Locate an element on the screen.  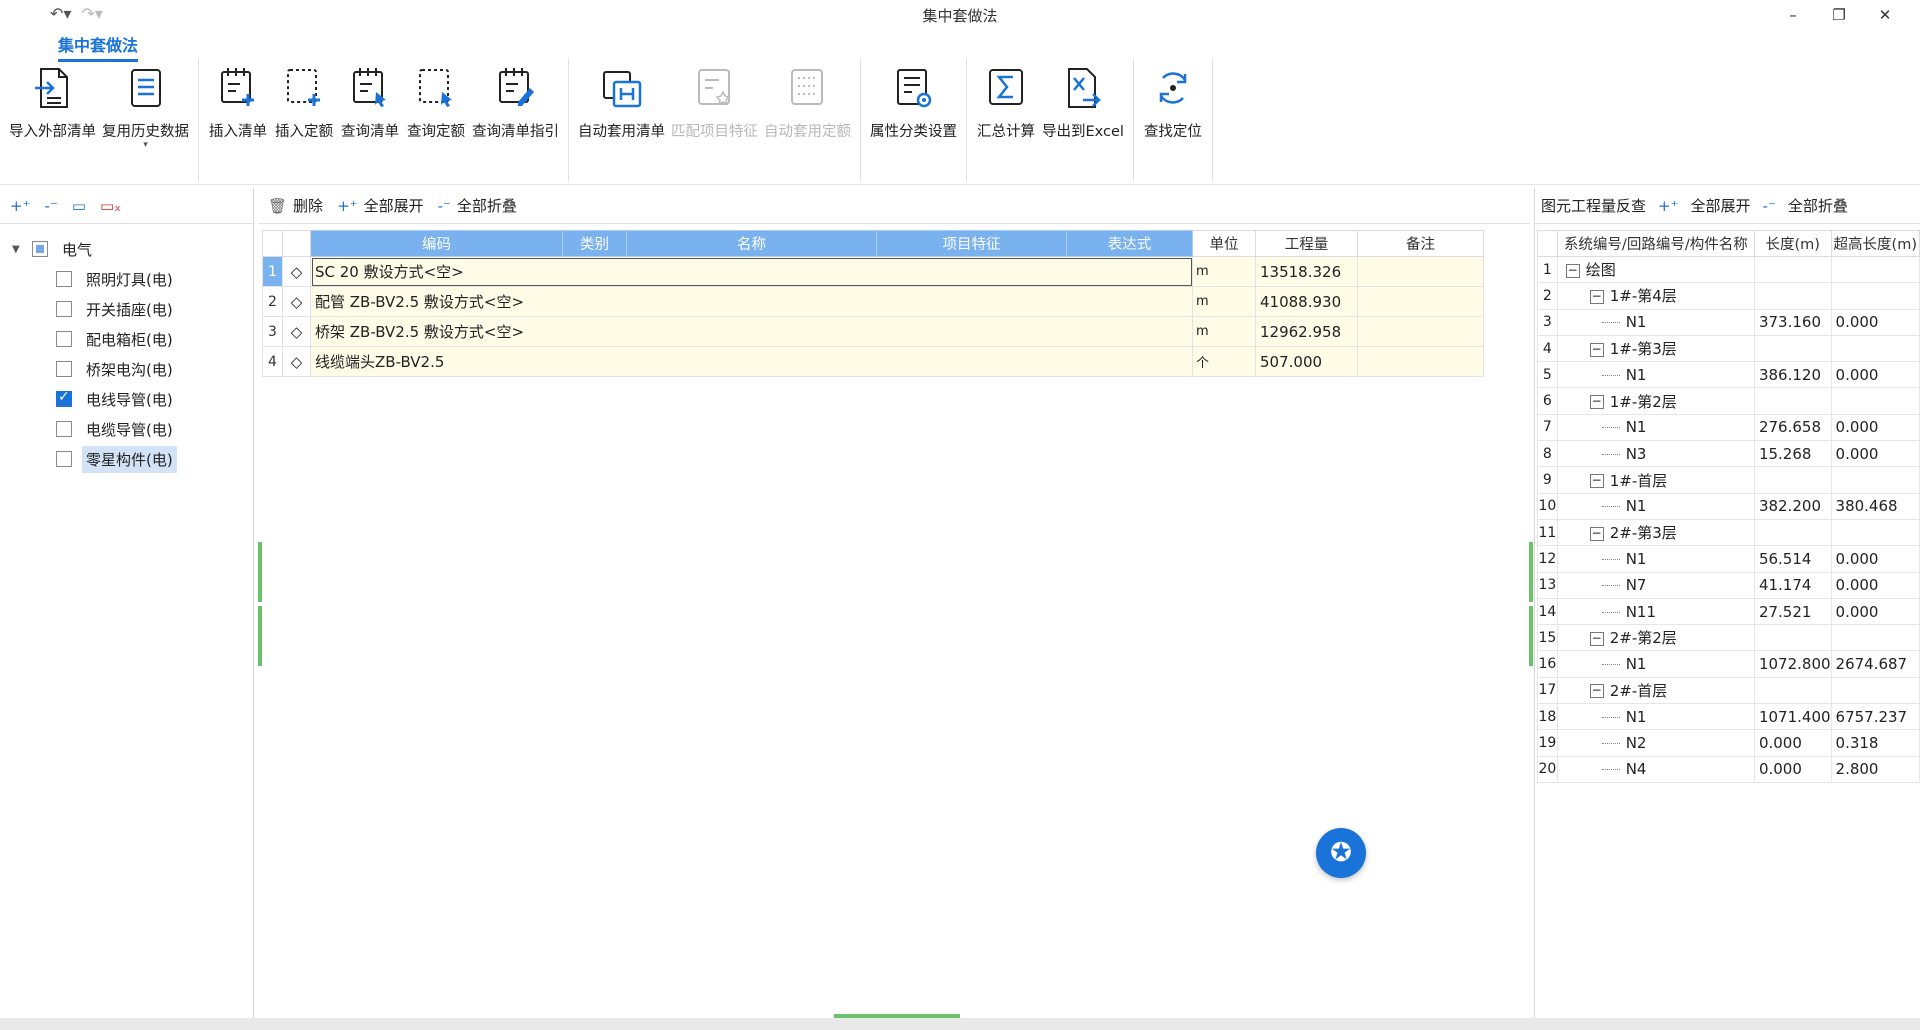
import-external-list-button: 导入外部清单 is located at coordinates (52, 120).